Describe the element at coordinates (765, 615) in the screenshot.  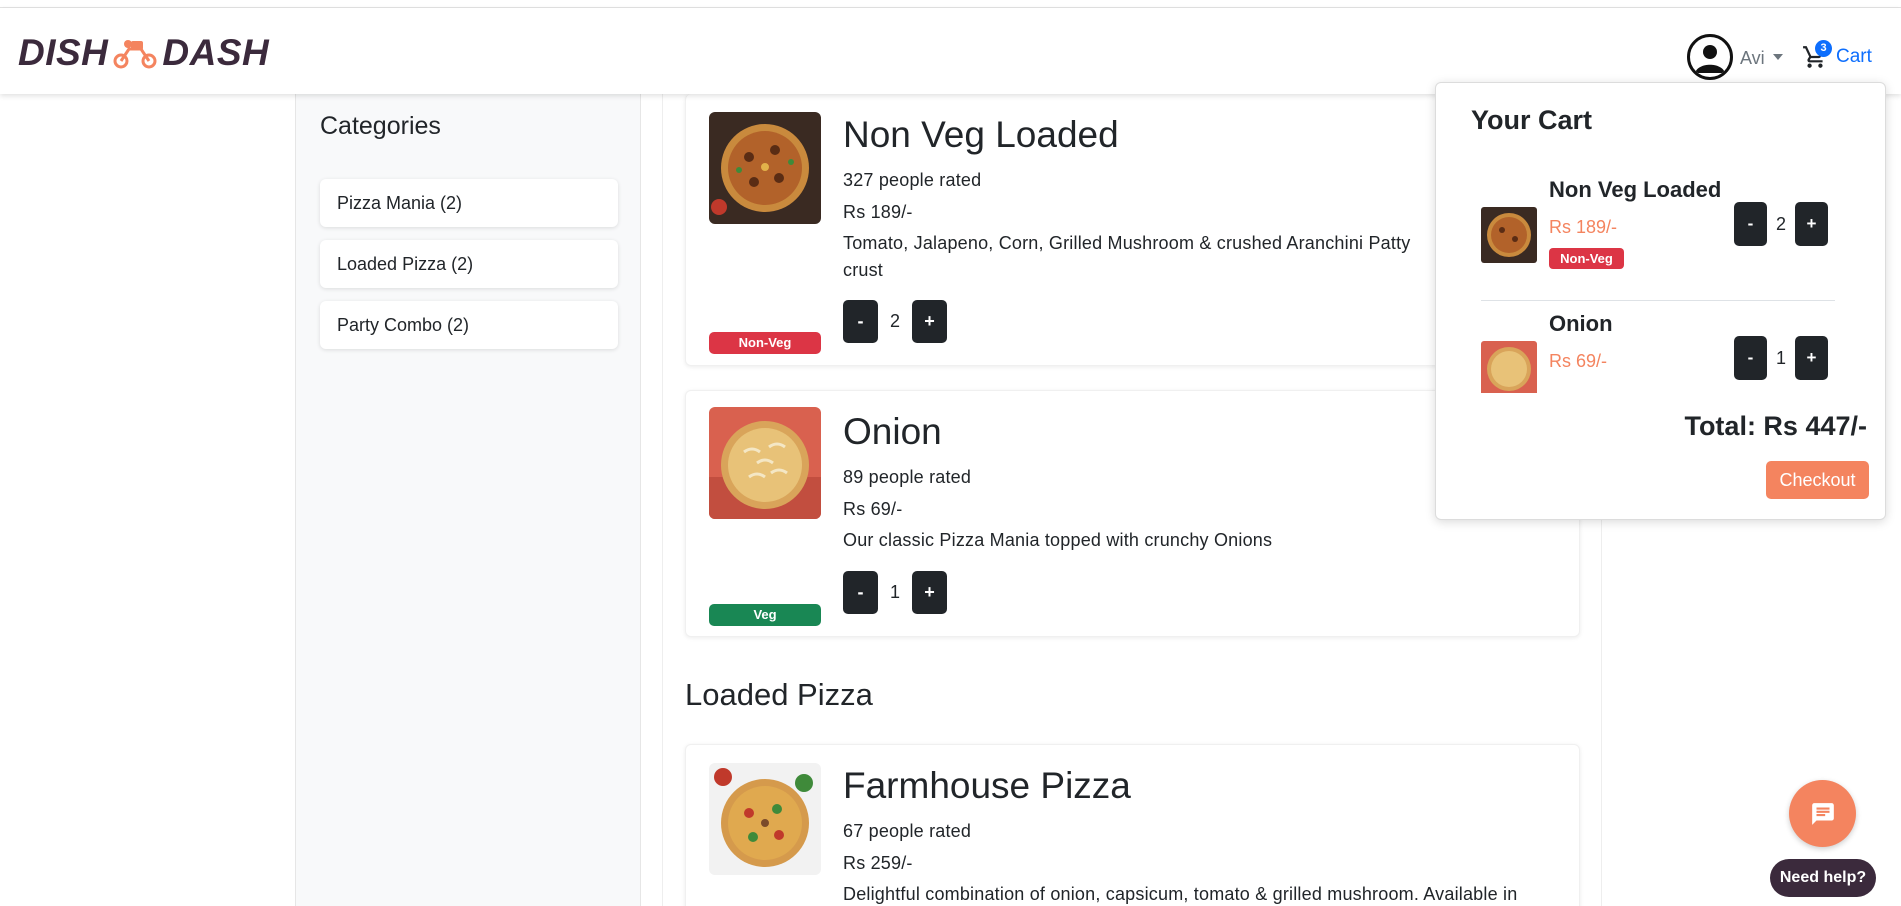
I see `veg-badge: Veg` at that location.